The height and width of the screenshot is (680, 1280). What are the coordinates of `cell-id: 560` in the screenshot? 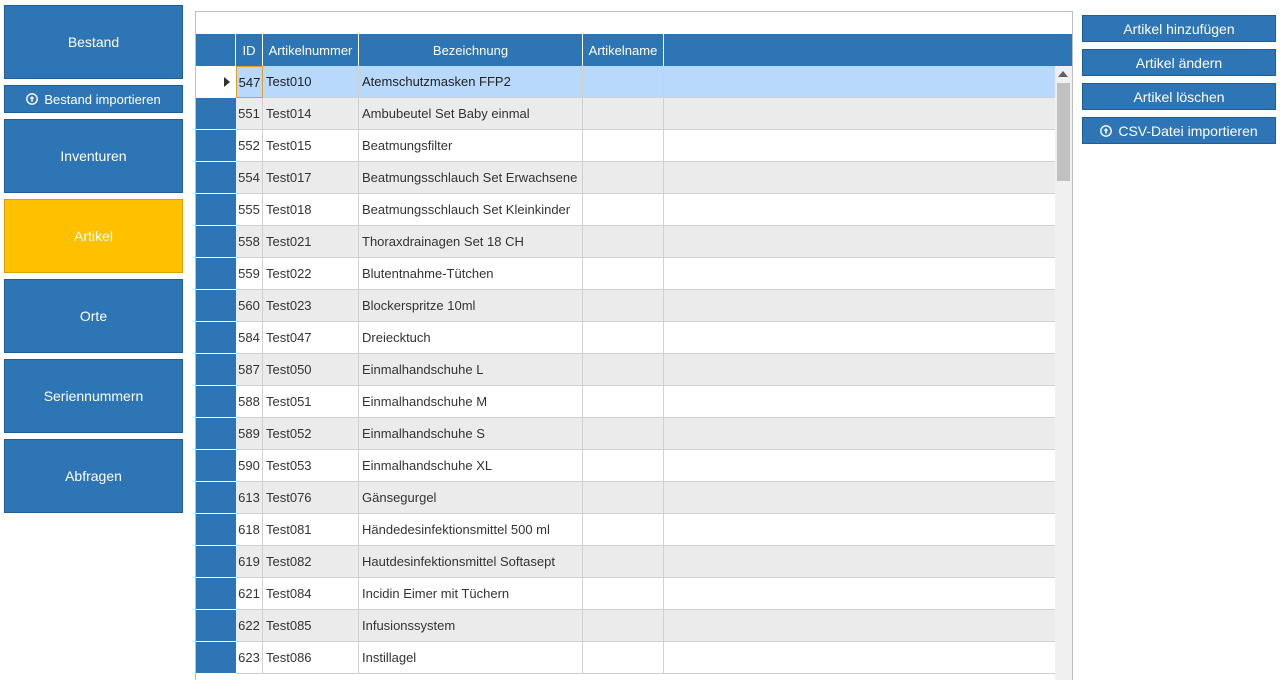 It's located at (249, 306).